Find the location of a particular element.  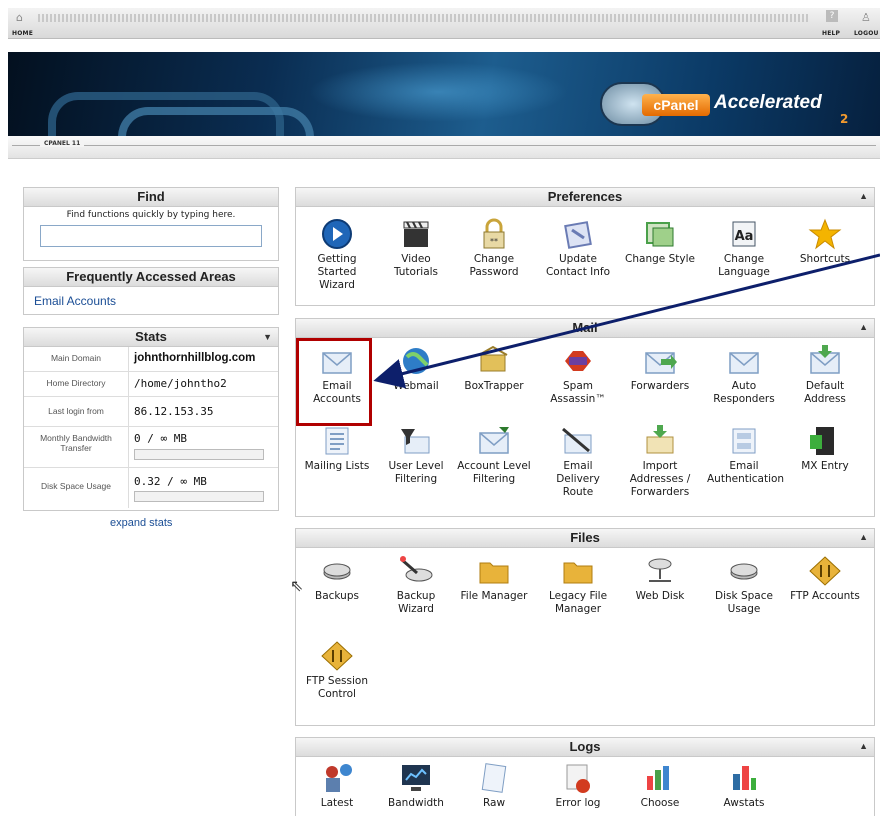

mouse-cursor-icon: ⇖ is located at coordinates (297, 585).